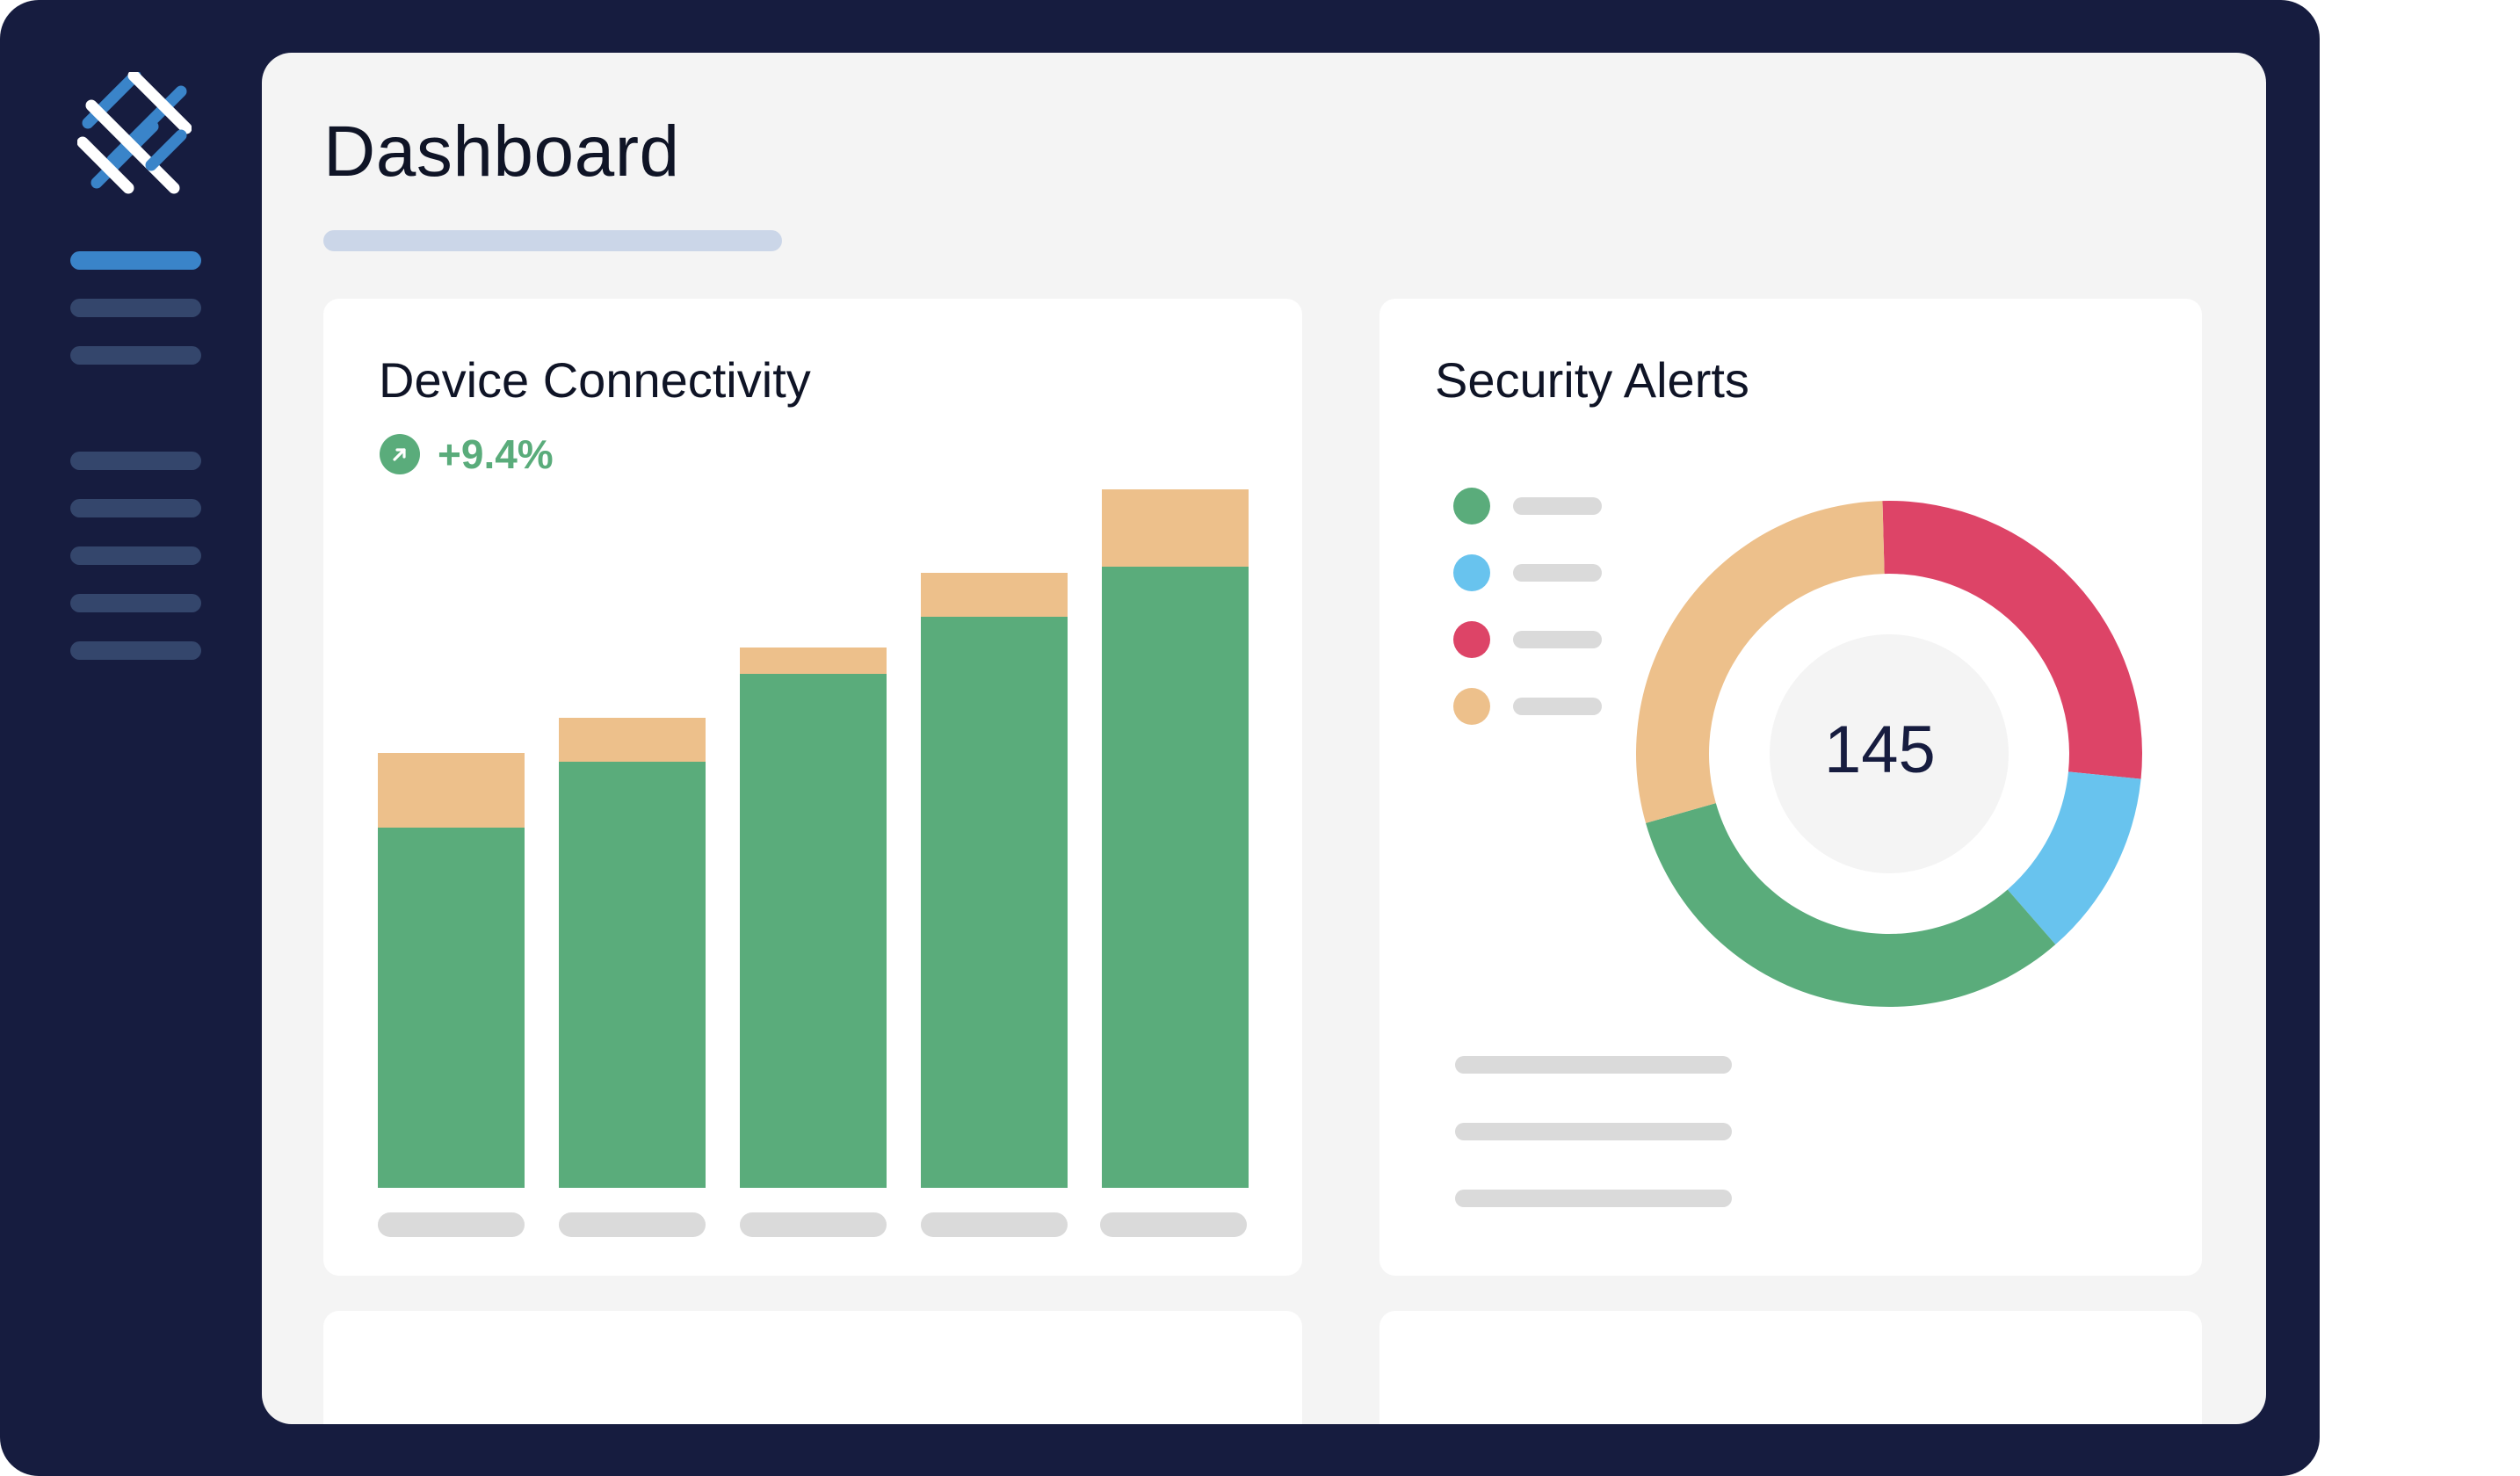  I want to click on woven-lattice-logo-icon, so click(134, 133).